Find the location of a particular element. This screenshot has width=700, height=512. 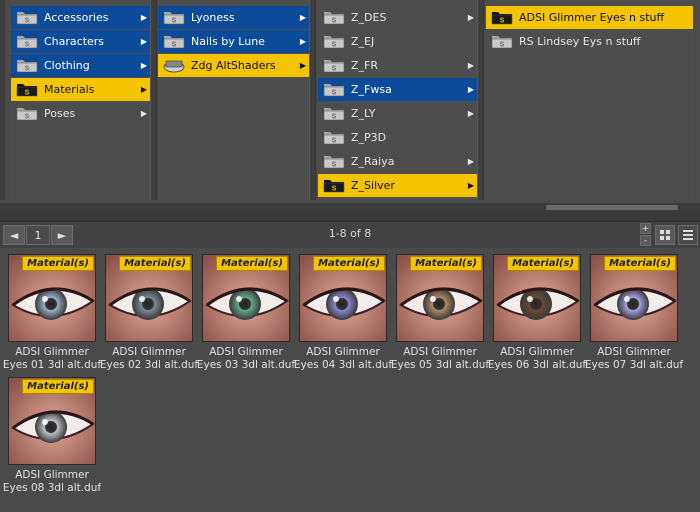

category-item-label: Zdg AltShaders is located at coordinates (233, 65).